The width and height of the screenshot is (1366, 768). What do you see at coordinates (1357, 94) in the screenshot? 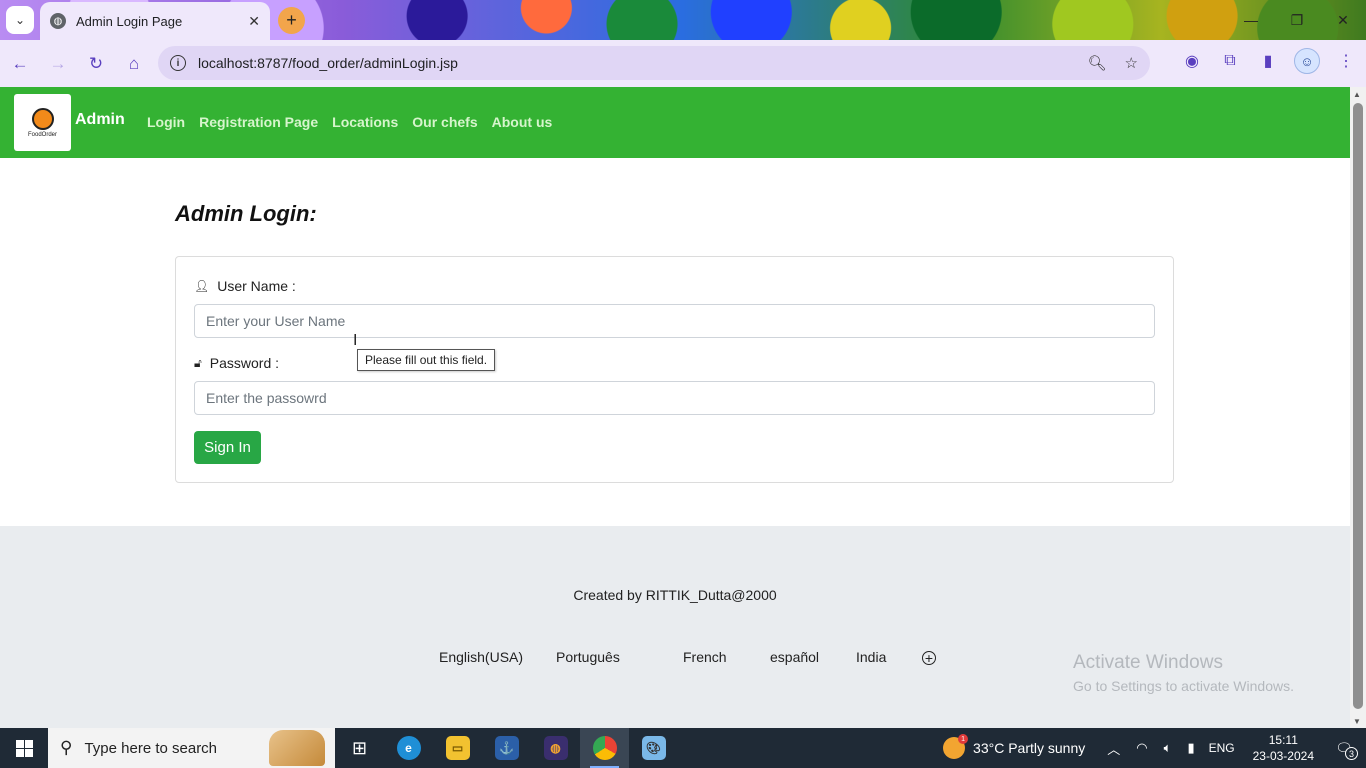
I see `scroll-up-arrow-icon: ▲` at bounding box center [1357, 94].